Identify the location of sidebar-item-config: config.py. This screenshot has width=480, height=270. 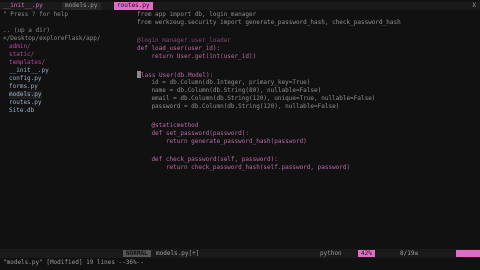
(25, 79).